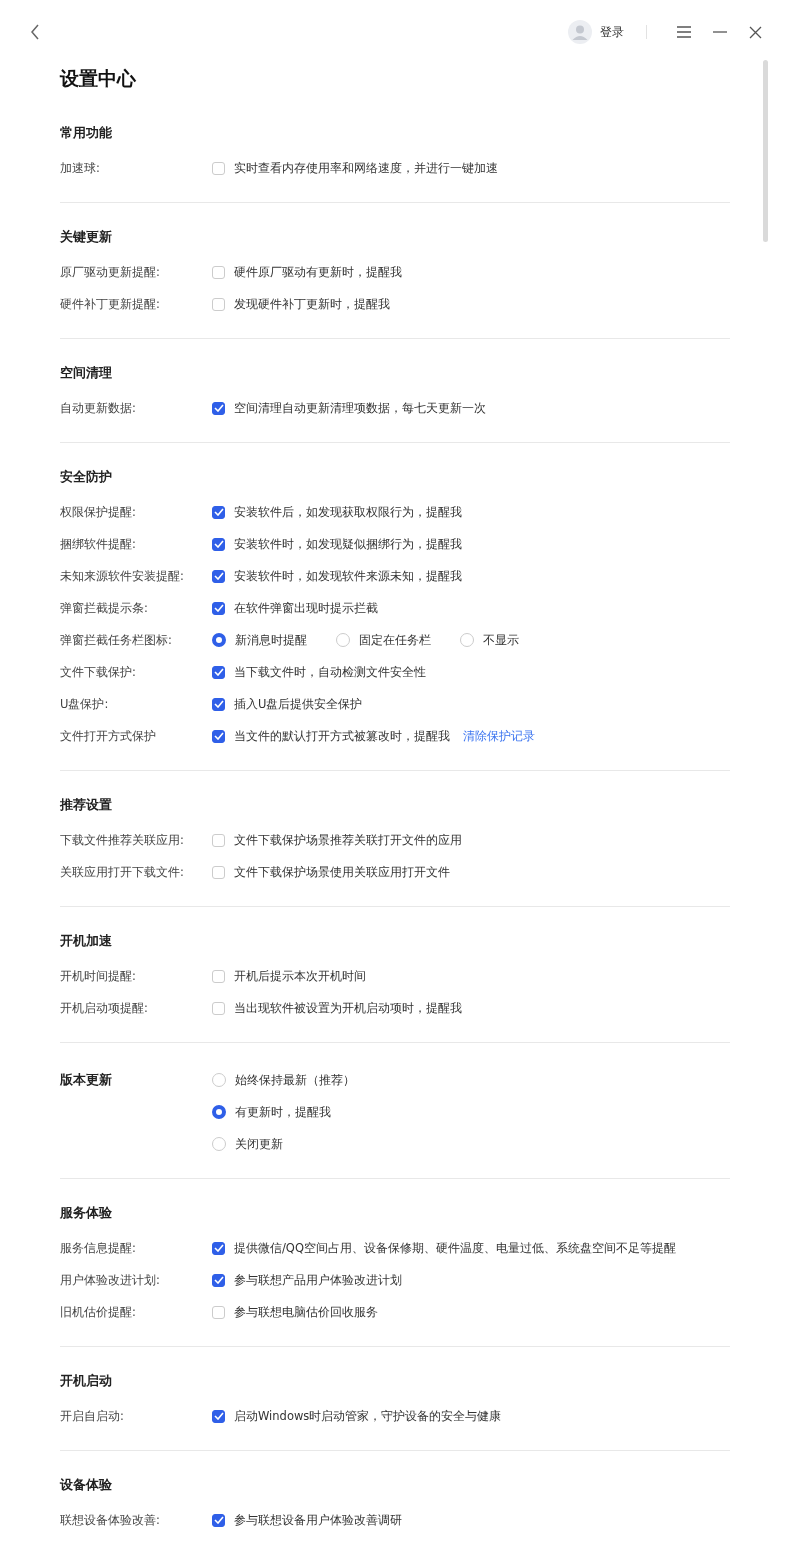 This screenshot has height=1566, width=790. What do you see at coordinates (395, 640) in the screenshot?
I see `option-label: 固定在任务栏` at bounding box center [395, 640].